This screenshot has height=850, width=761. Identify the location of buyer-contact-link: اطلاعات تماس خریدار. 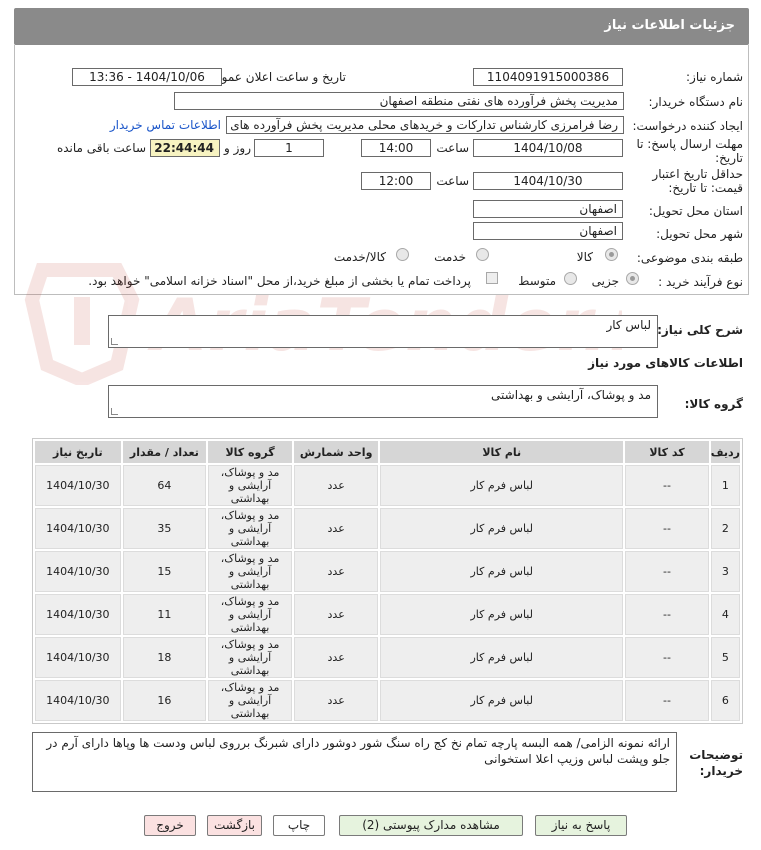
(165, 125).